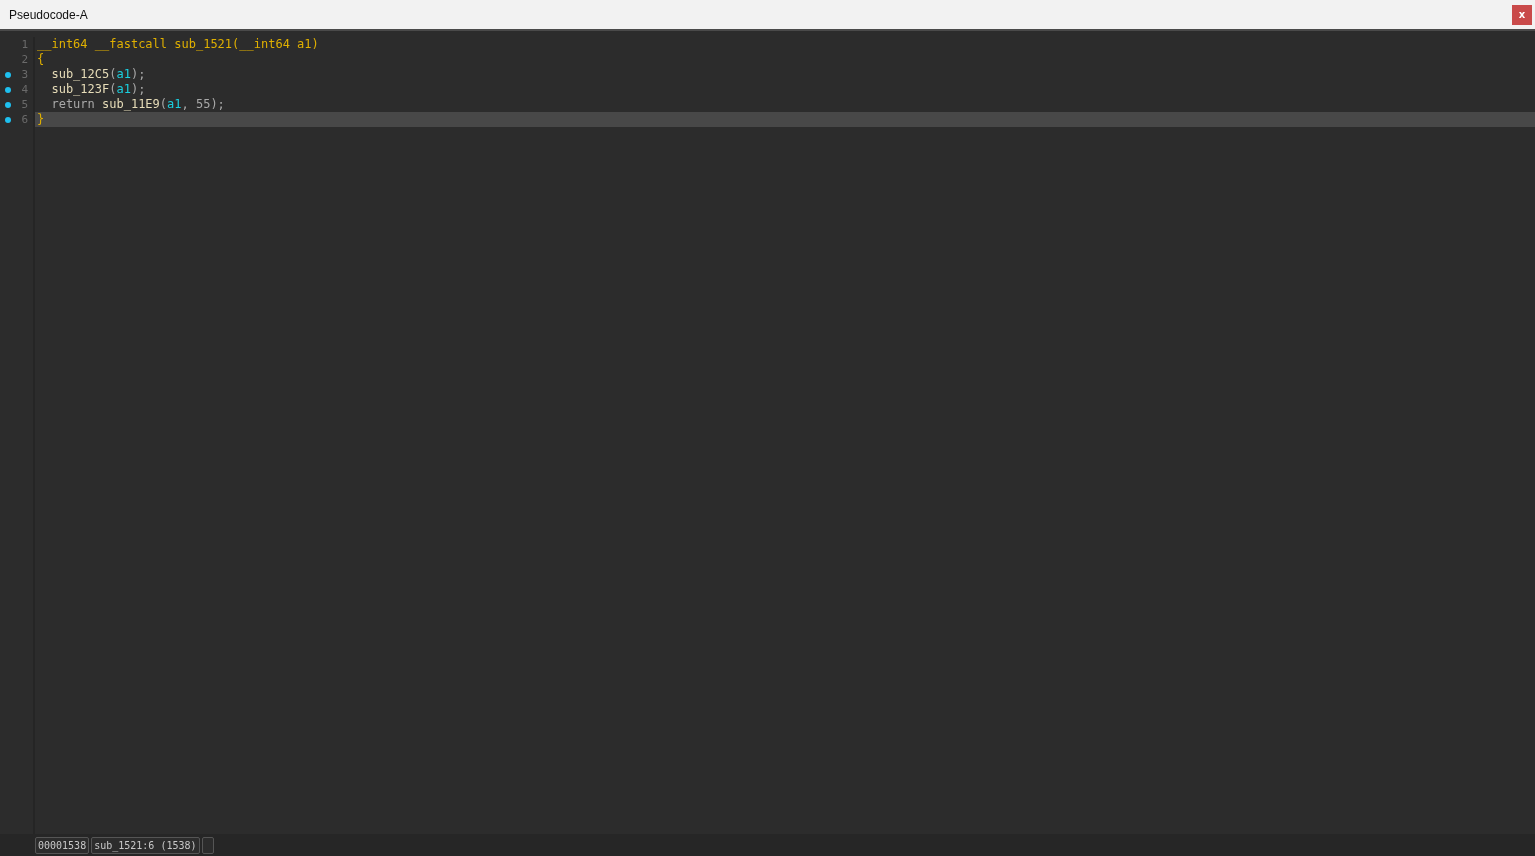 This screenshot has width=1535, height=856. I want to click on status-field: 00001538, so click(62, 845).